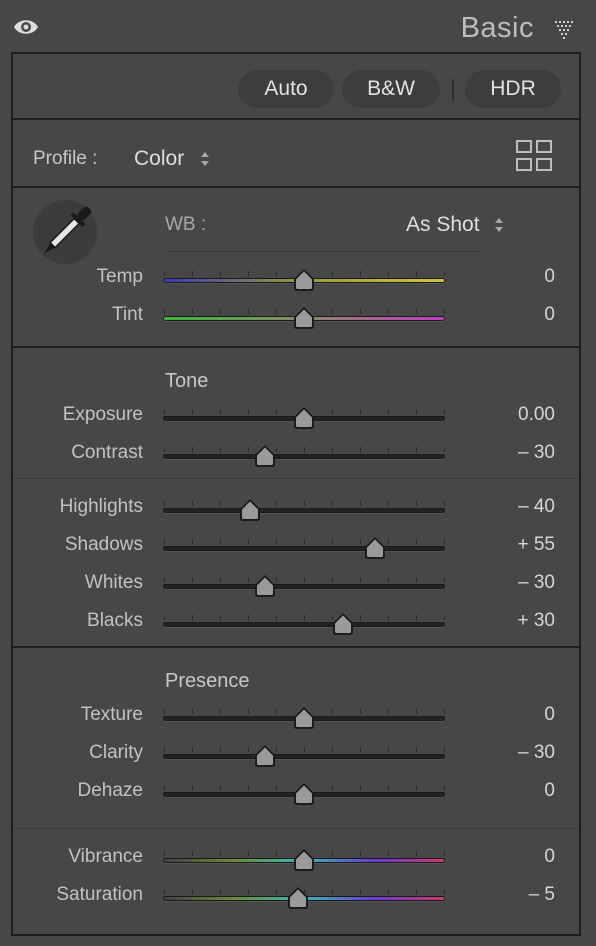  I want to click on temp-label: Temp, so click(119, 276).